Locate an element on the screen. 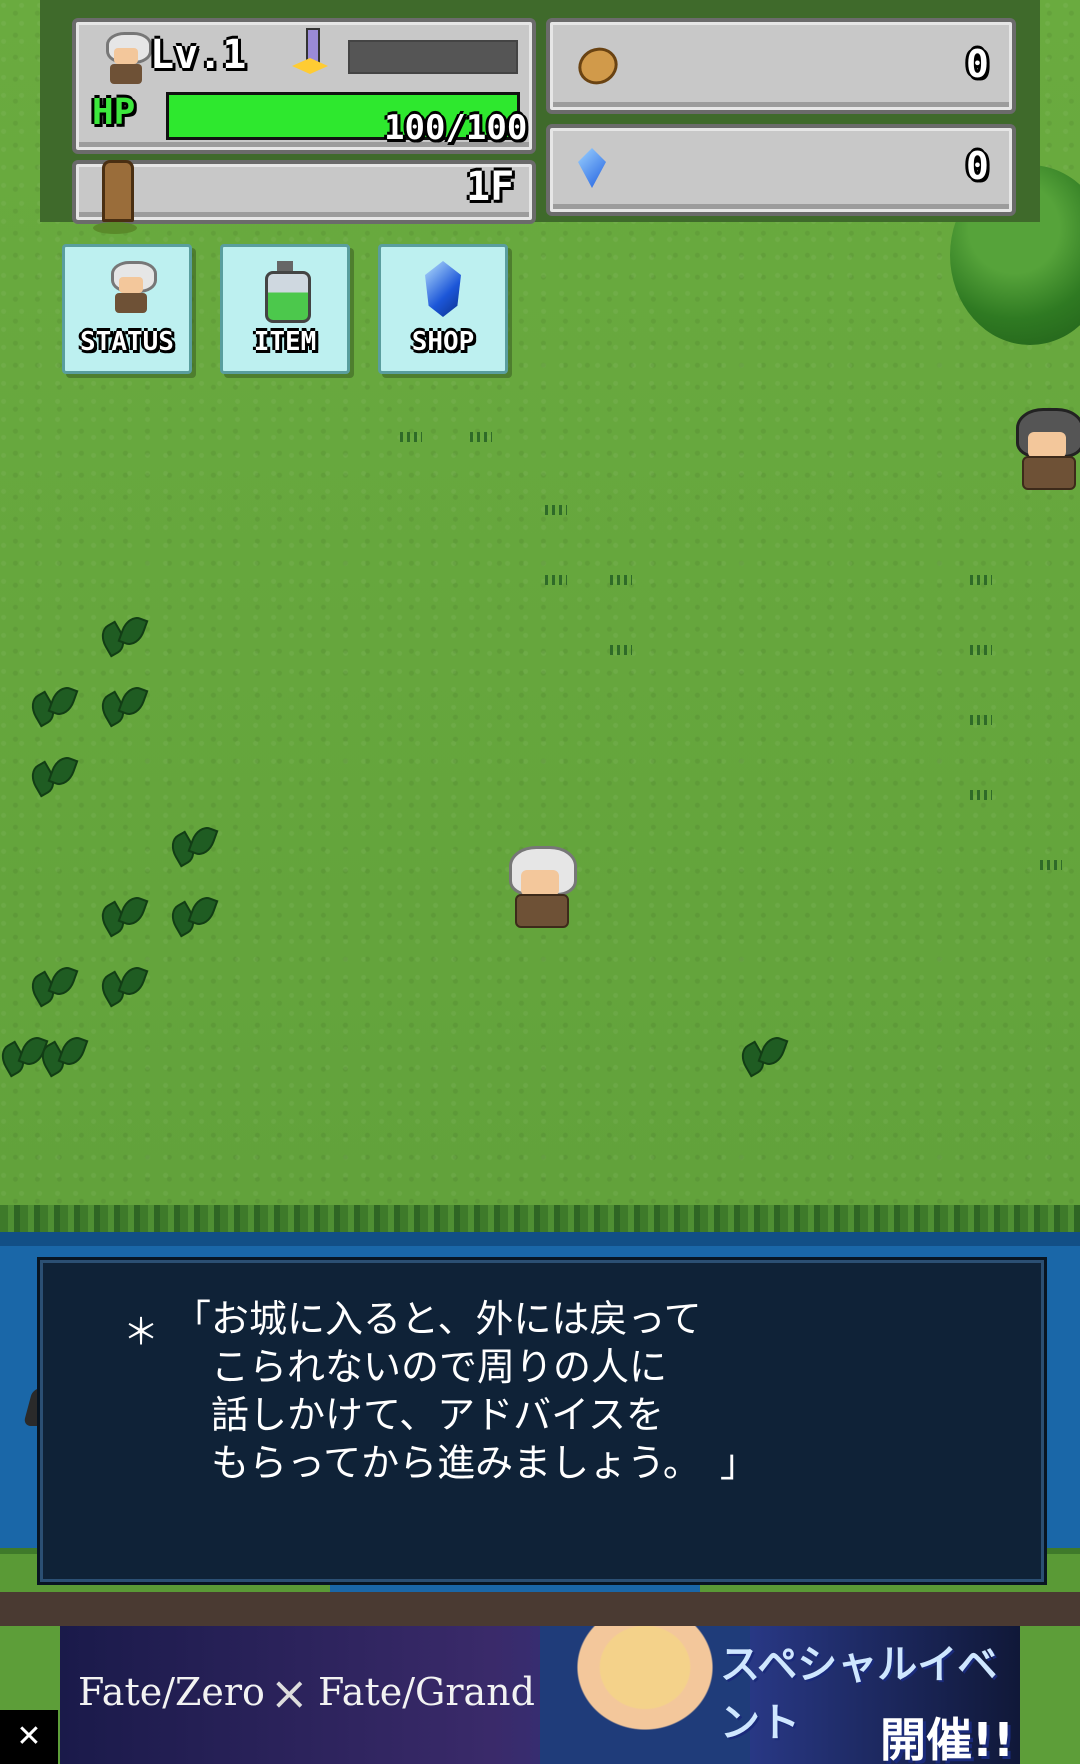  pillar-icon is located at coordinates (115, 197).